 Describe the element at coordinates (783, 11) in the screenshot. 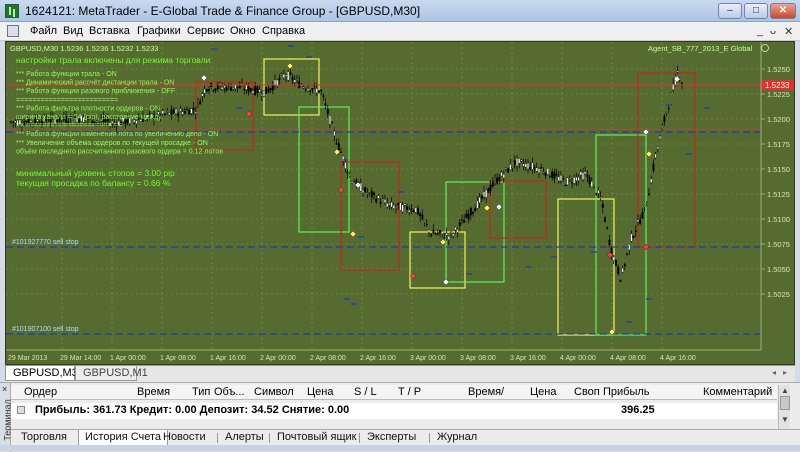

I see `close-button: ✕` at that location.